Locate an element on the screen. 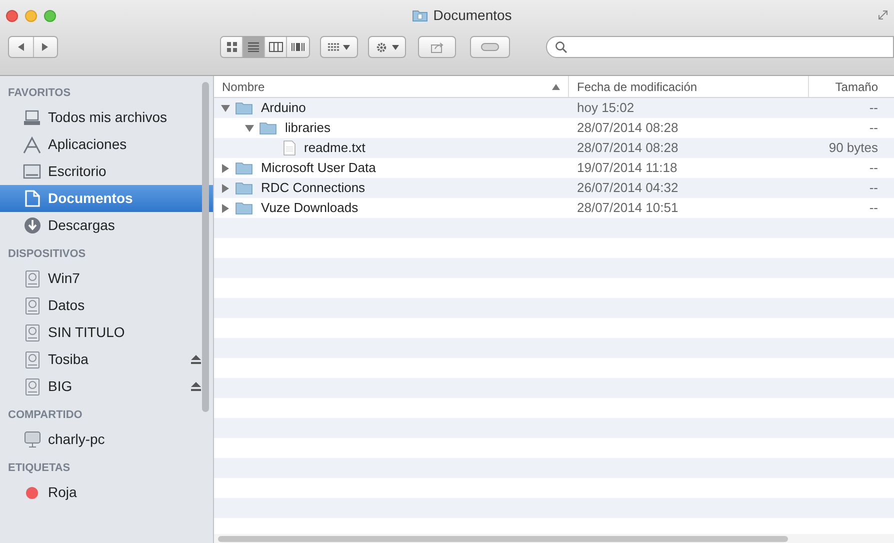 Image resolution: width=894 pixels, height=543 pixels. sidebar-item-label: Escritorio is located at coordinates (78, 171).